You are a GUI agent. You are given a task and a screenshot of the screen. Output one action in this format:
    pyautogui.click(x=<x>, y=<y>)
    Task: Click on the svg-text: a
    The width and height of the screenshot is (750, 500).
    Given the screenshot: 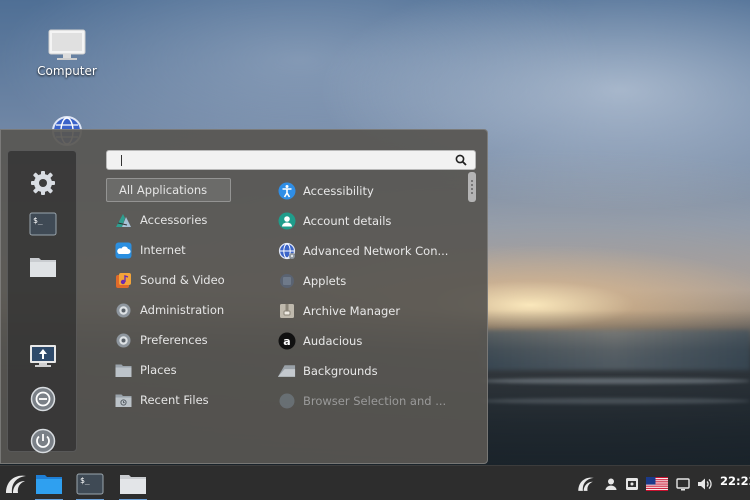 What is the action you would take?
    pyautogui.click(x=286, y=341)
    